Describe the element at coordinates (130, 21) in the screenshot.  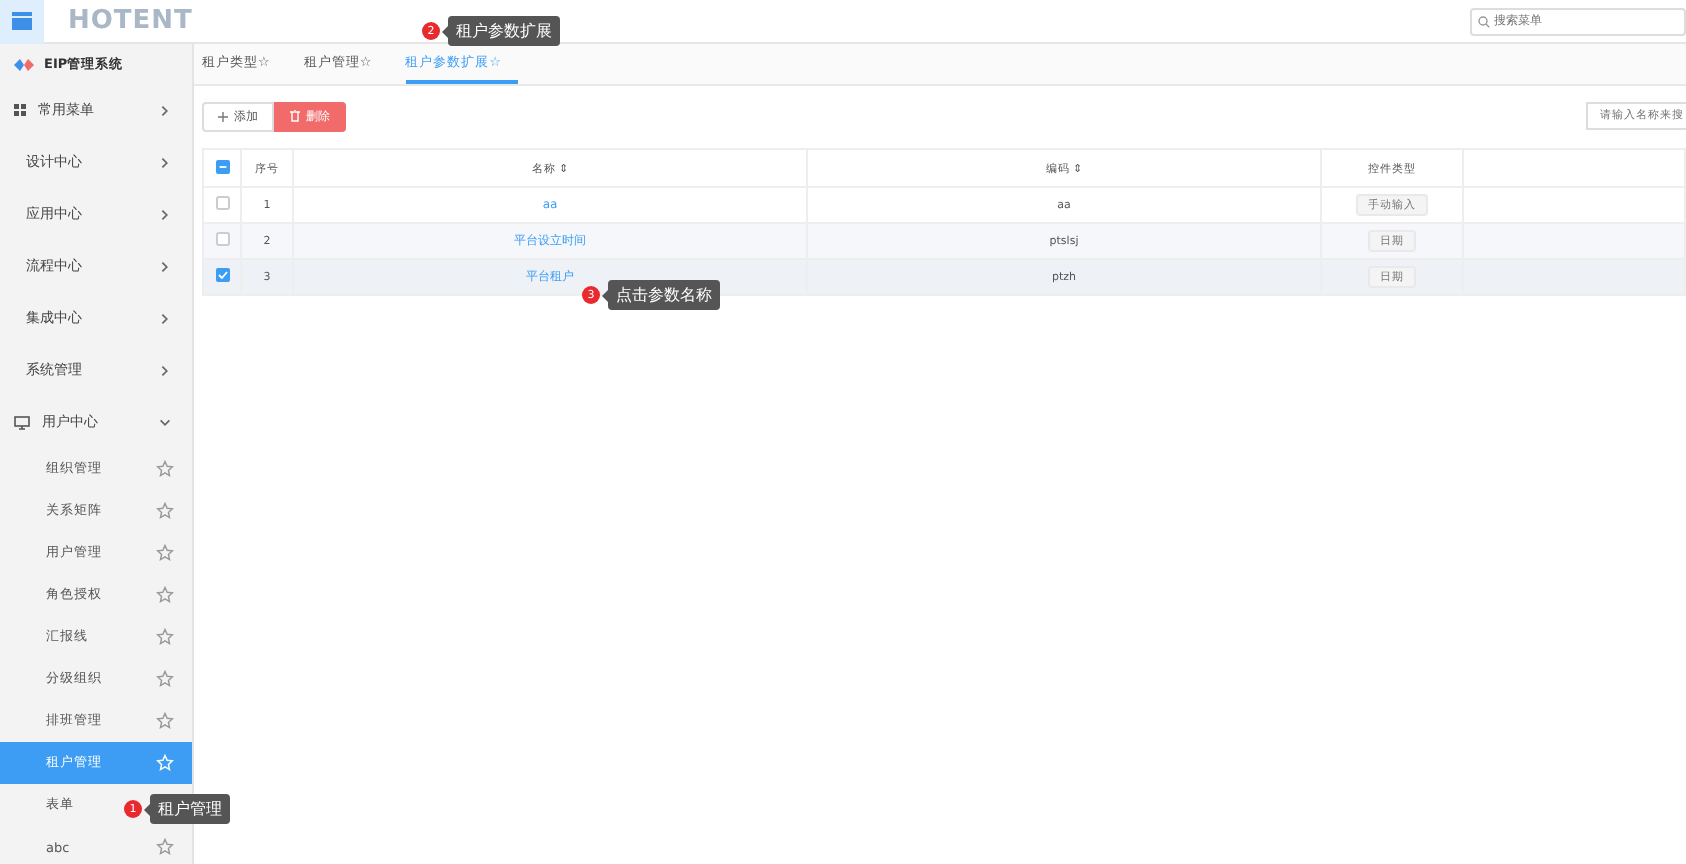
I see `logo: HOTENT` at that location.